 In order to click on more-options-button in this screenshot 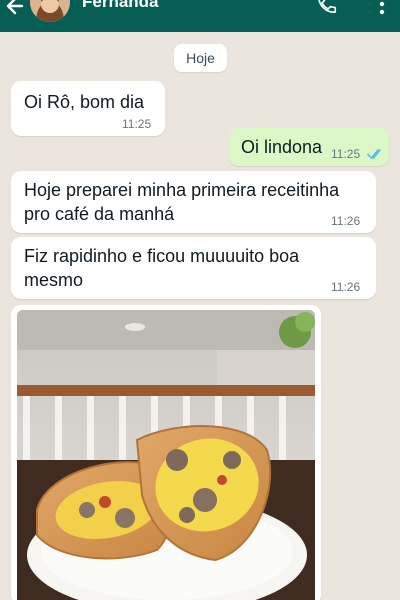, I will do `click(382, 8)`.